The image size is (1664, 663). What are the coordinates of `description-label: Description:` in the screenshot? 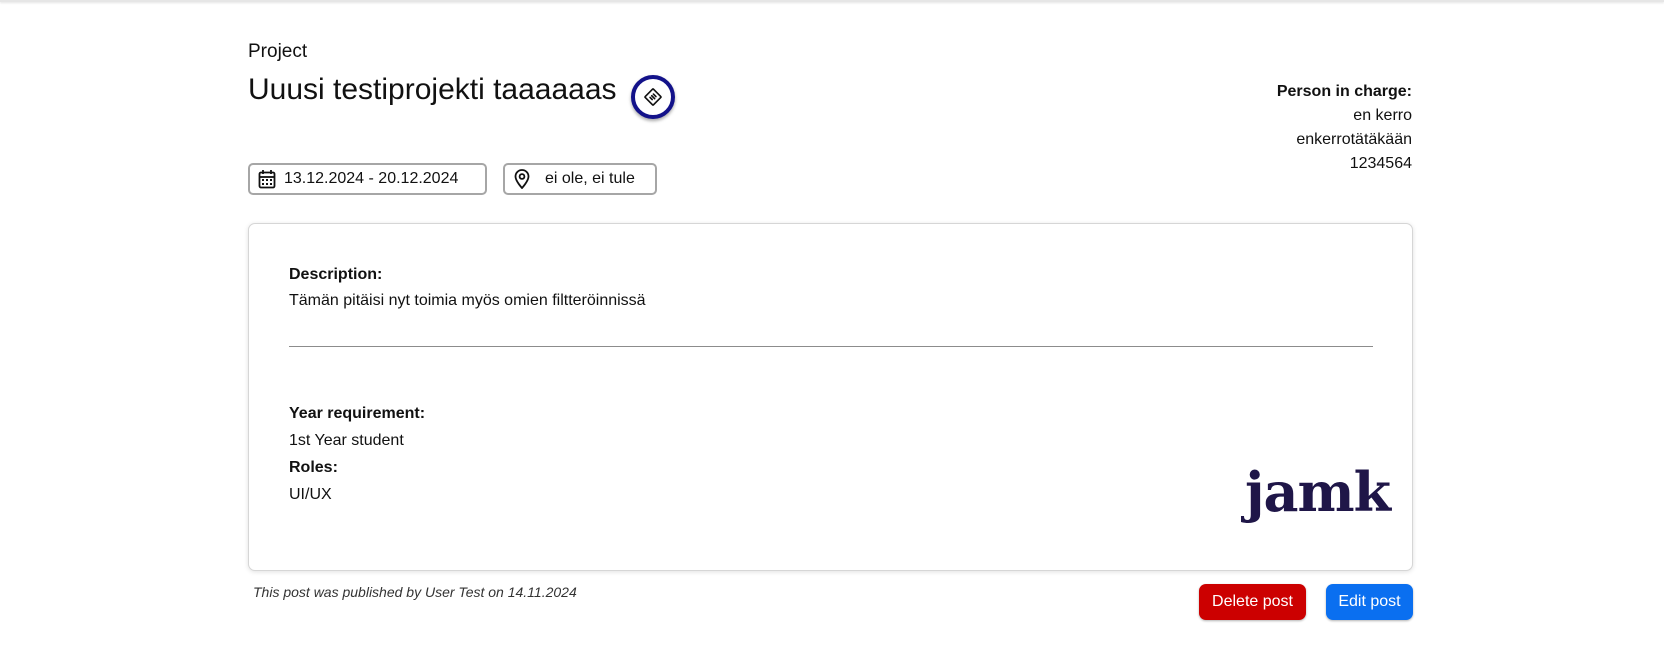 It's located at (336, 274).